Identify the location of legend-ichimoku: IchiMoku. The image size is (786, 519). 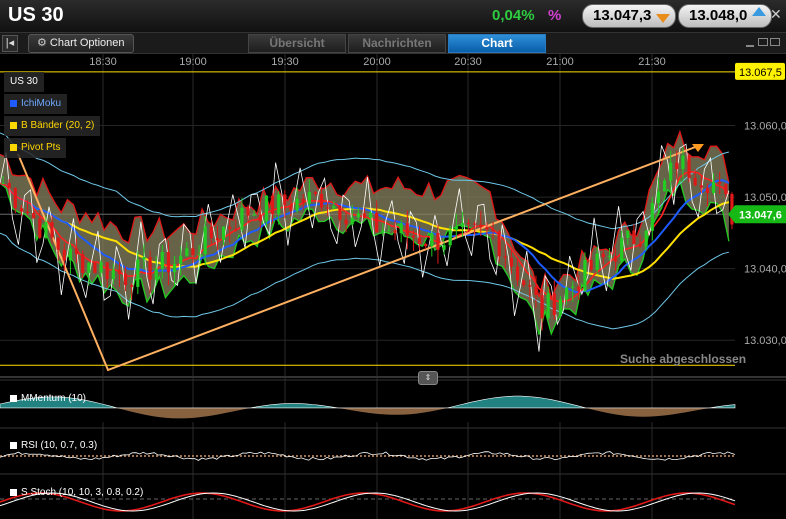
(36, 104).